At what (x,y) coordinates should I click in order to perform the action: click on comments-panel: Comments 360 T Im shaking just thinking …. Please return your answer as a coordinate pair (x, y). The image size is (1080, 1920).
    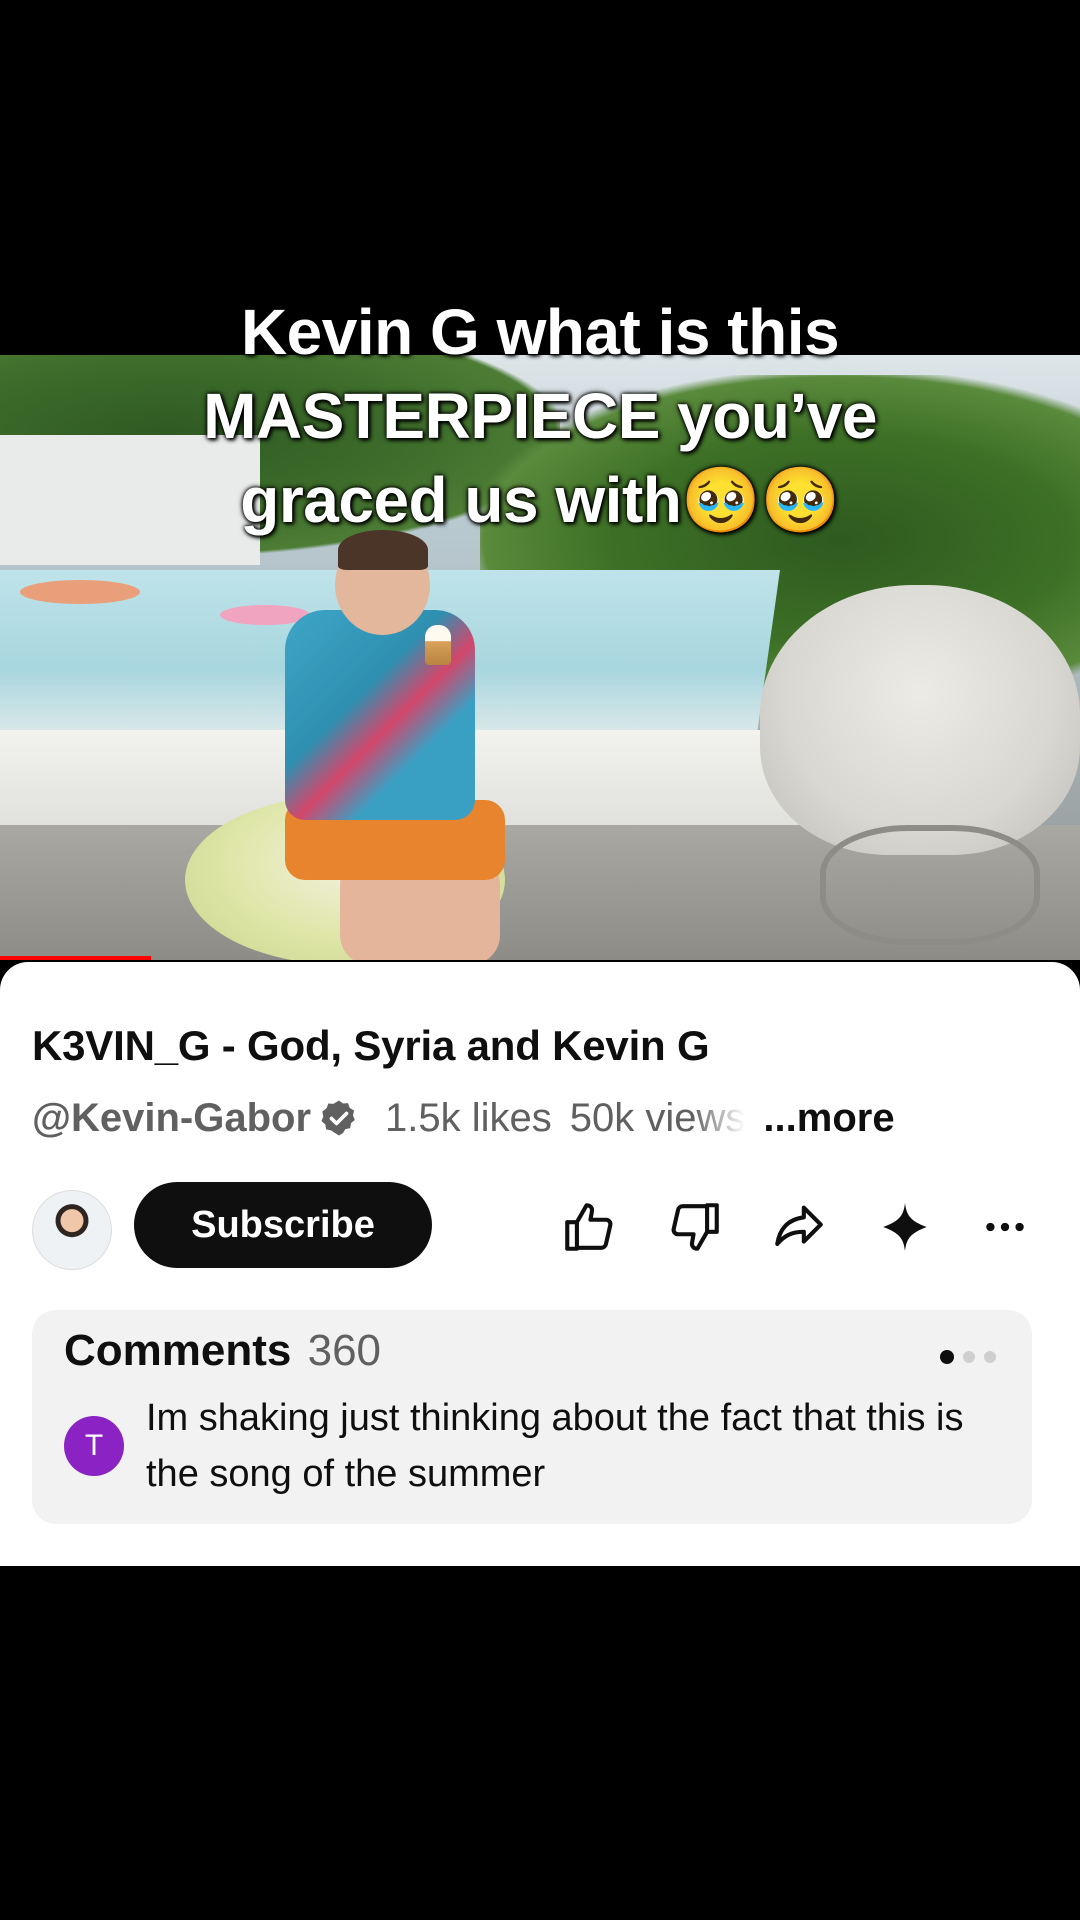
    Looking at the image, I should click on (532, 1417).